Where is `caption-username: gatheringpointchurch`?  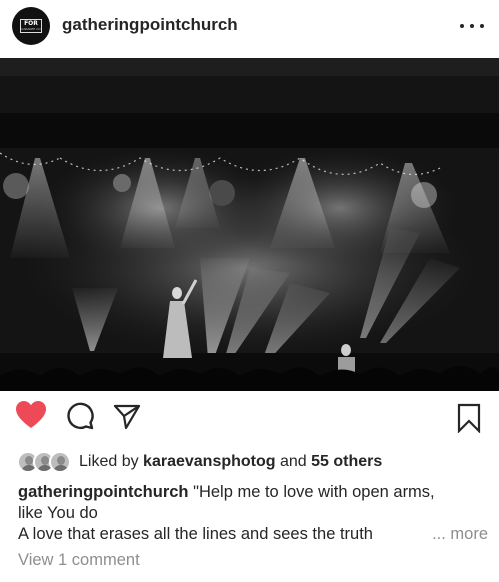
caption-username: gatheringpointchurch is located at coordinates (103, 492).